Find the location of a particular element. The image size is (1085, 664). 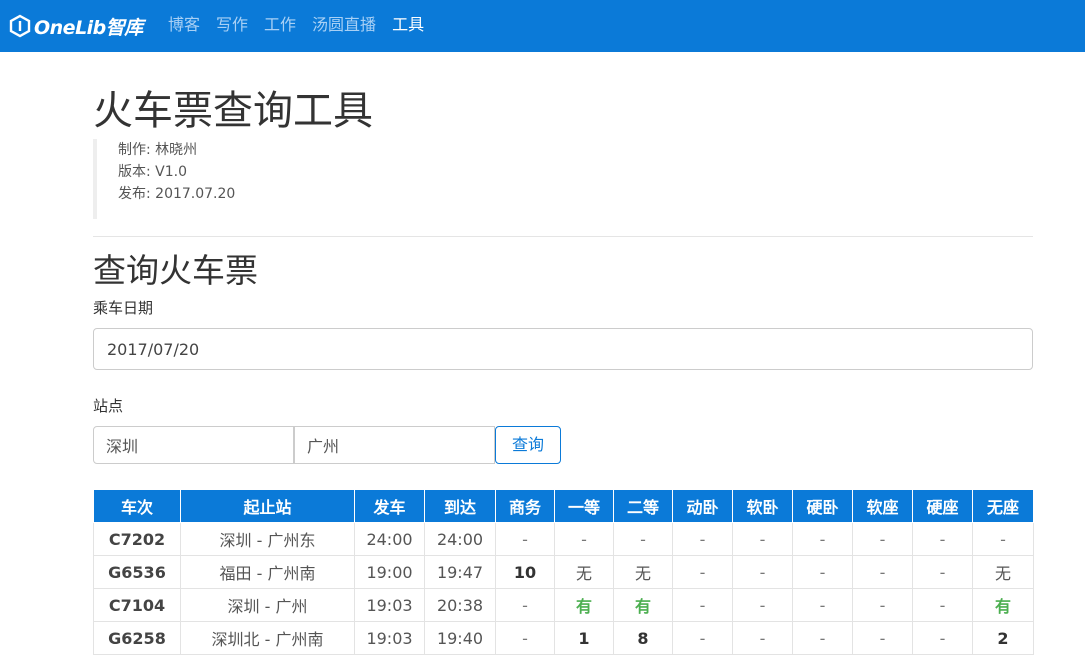

column-header-arrive: 到达 is located at coordinates (460, 506).